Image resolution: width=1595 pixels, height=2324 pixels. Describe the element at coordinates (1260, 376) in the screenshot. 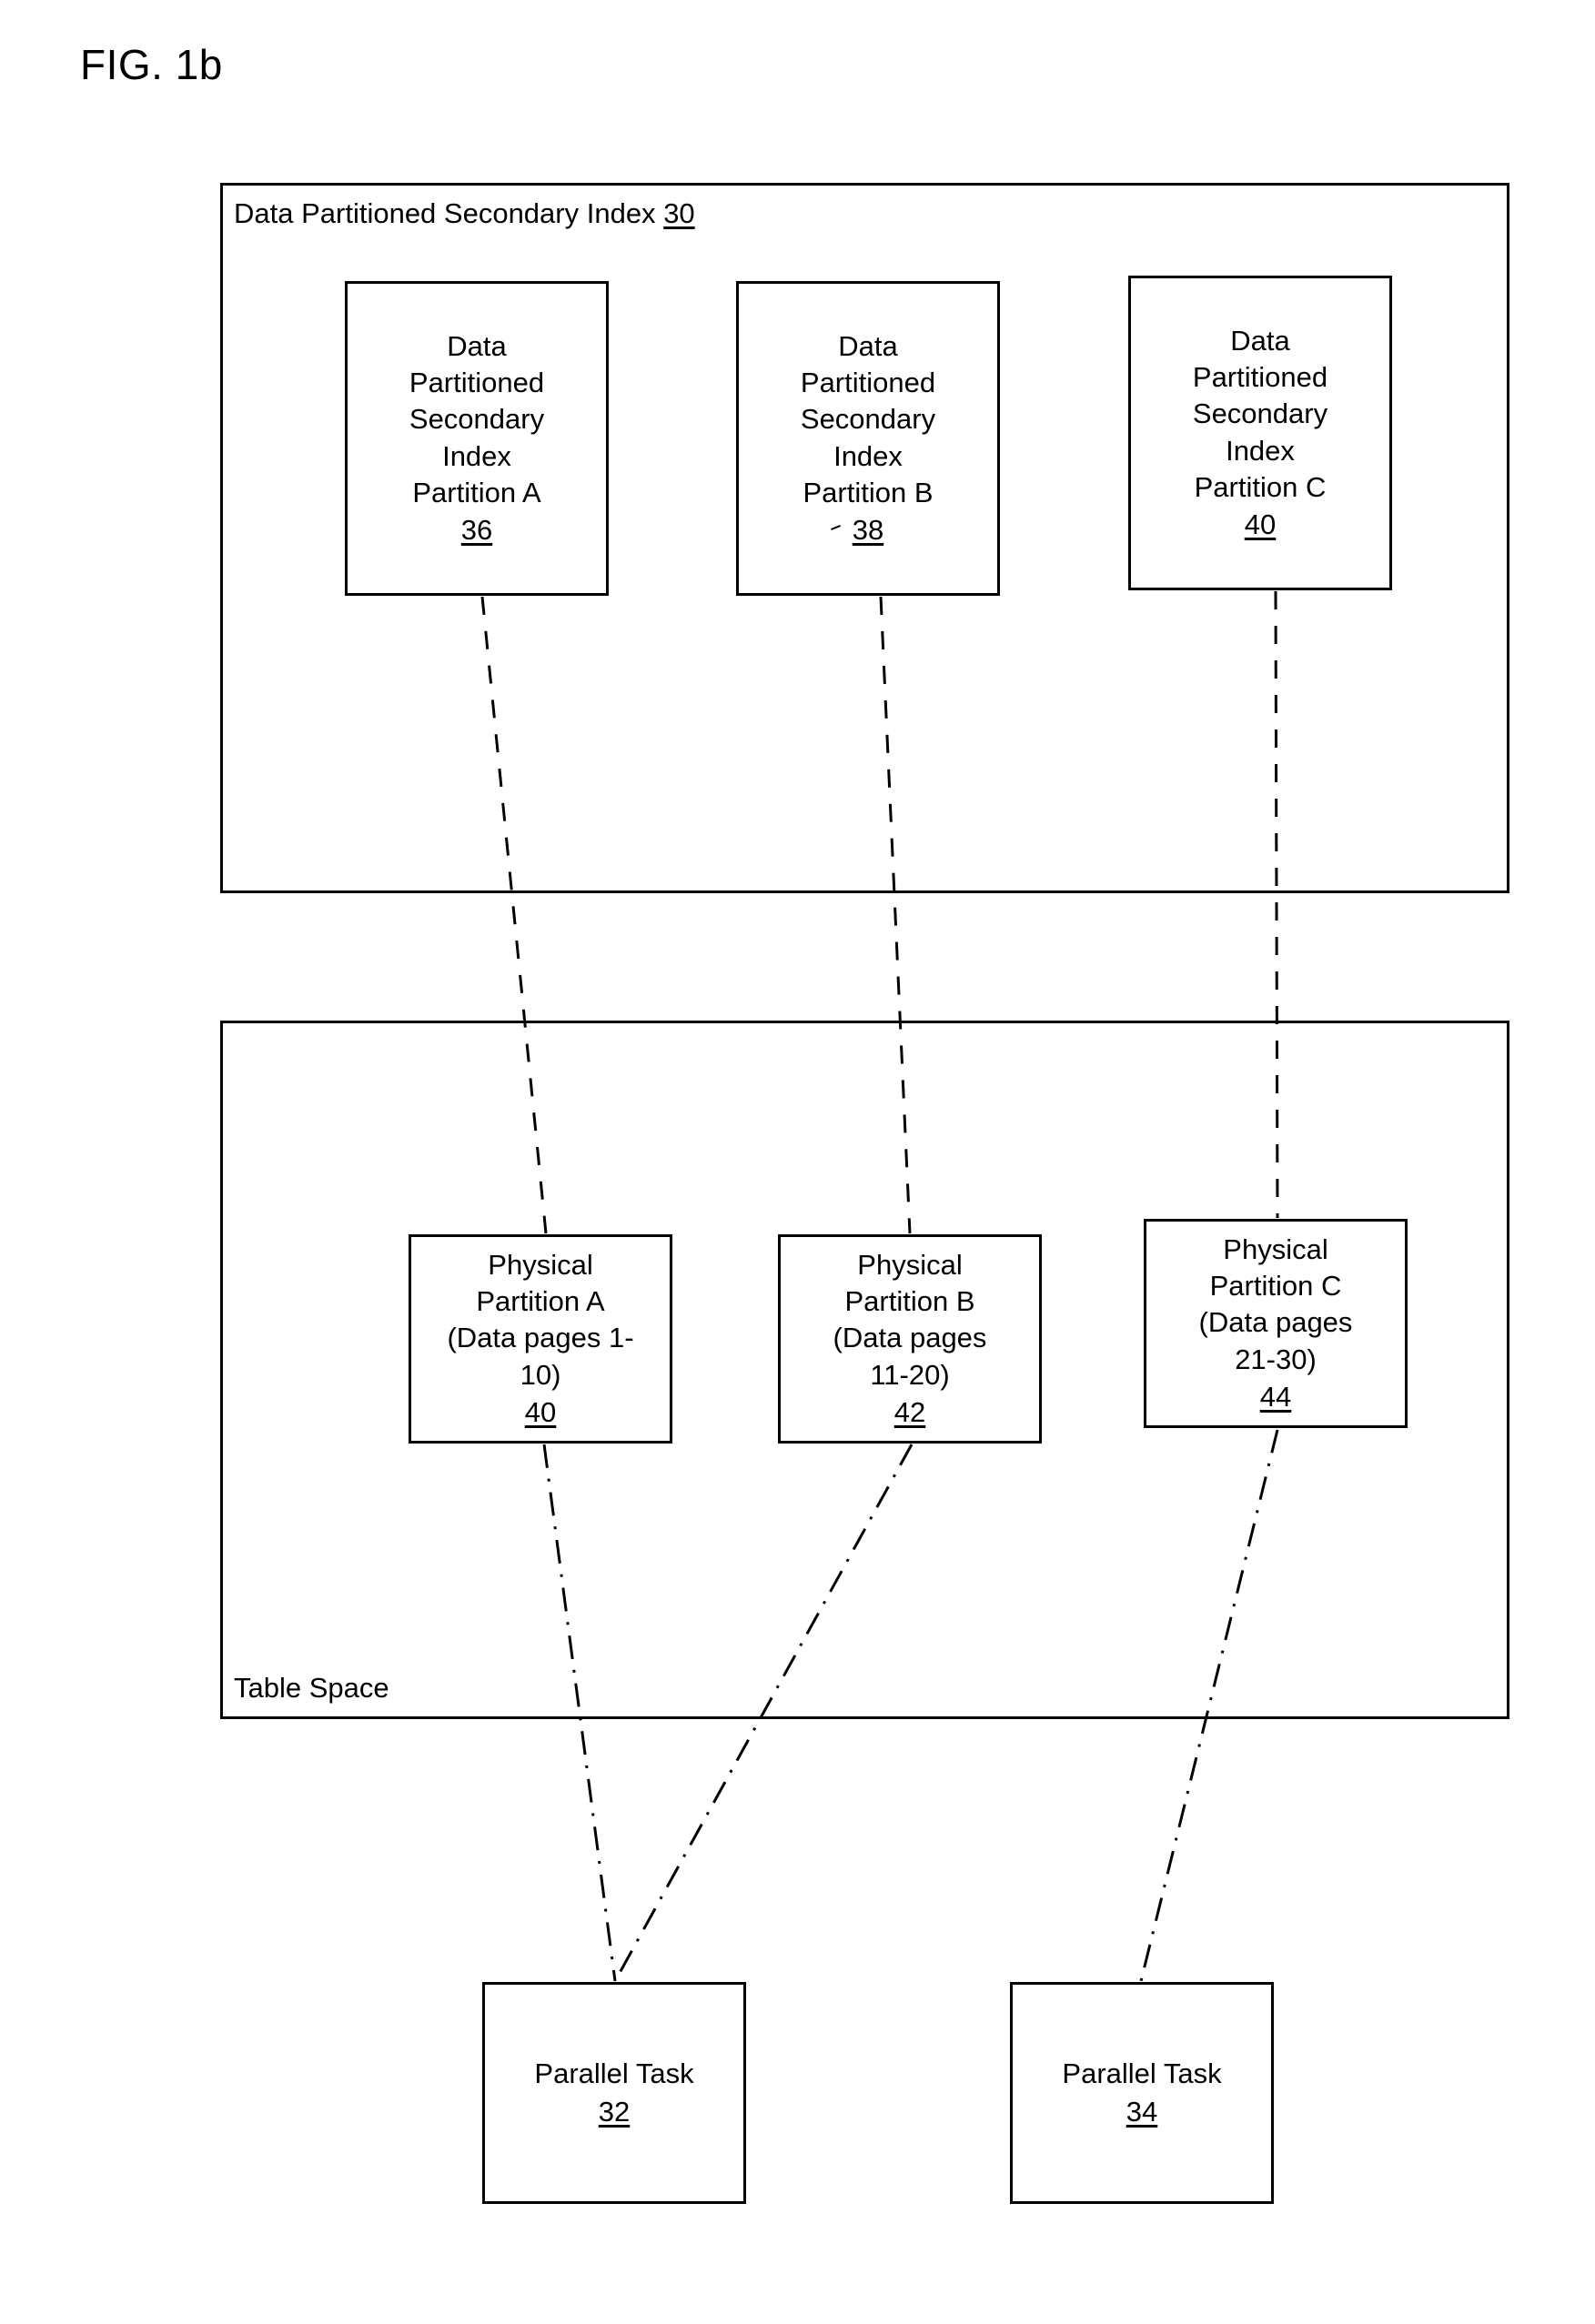

I see `dpsi-partition-c-line-2: Partitioned` at that location.